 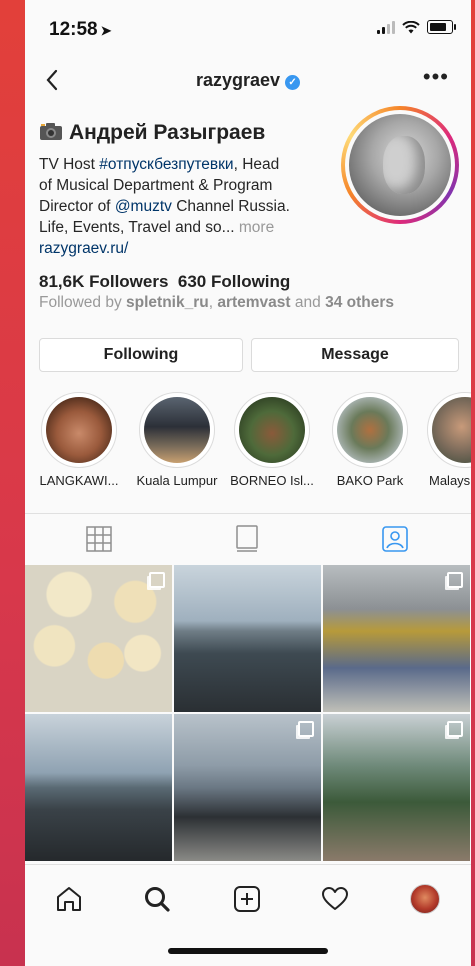 I want to click on profile-avatar-icon, so click(x=425, y=899).